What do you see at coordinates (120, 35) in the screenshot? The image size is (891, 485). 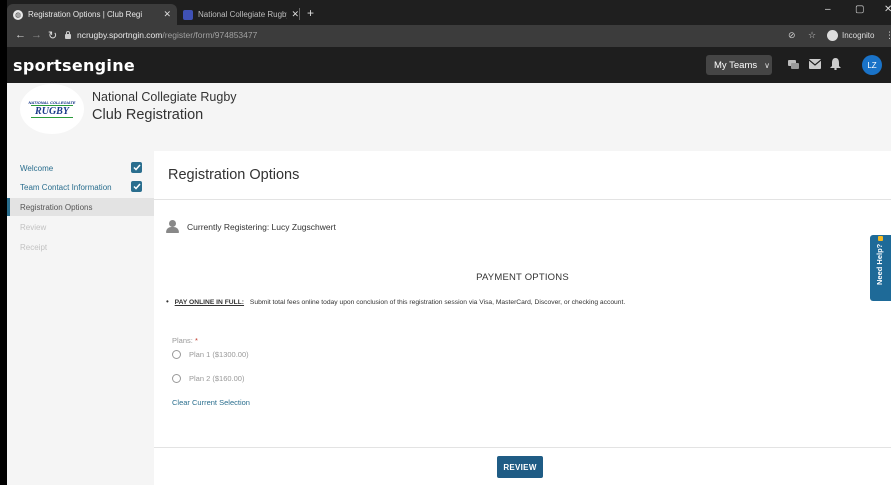 I see `url-host: ncrugby.sportngin.com` at bounding box center [120, 35].